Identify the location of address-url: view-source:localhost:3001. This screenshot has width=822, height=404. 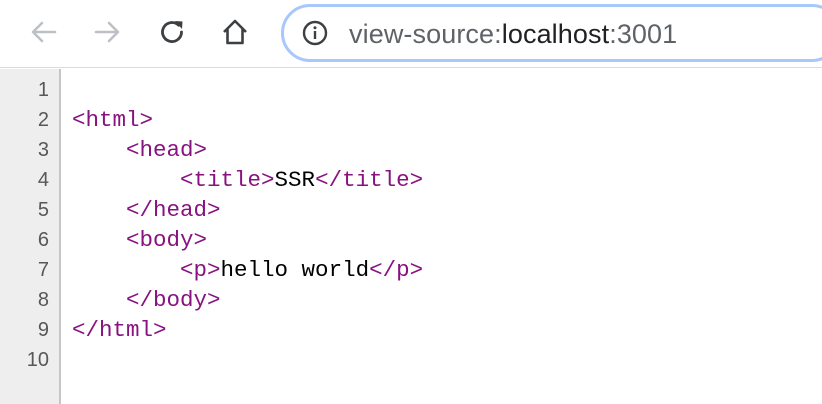
(513, 34).